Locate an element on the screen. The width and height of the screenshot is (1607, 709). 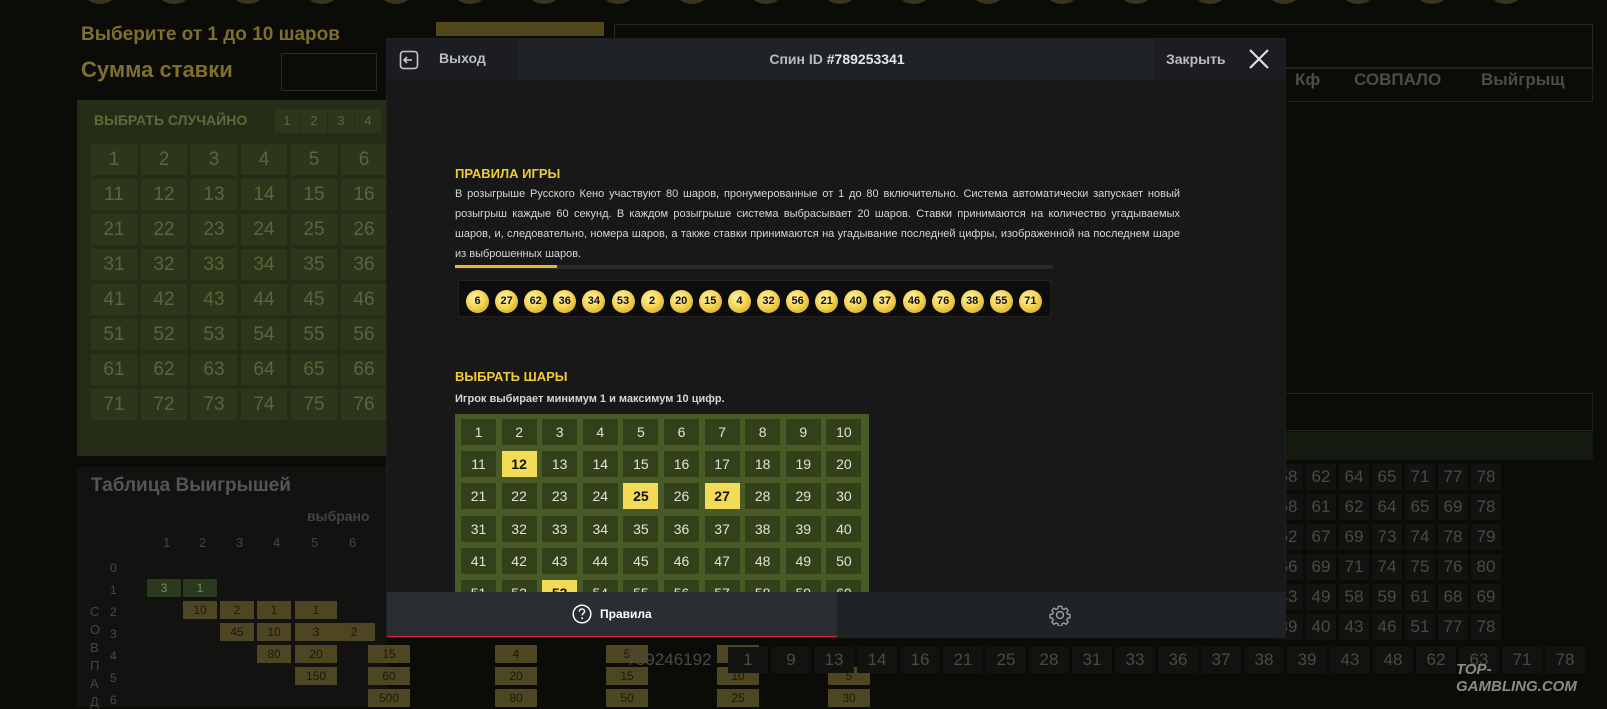
background-number-cell: 65 is located at coordinates (314, 369).